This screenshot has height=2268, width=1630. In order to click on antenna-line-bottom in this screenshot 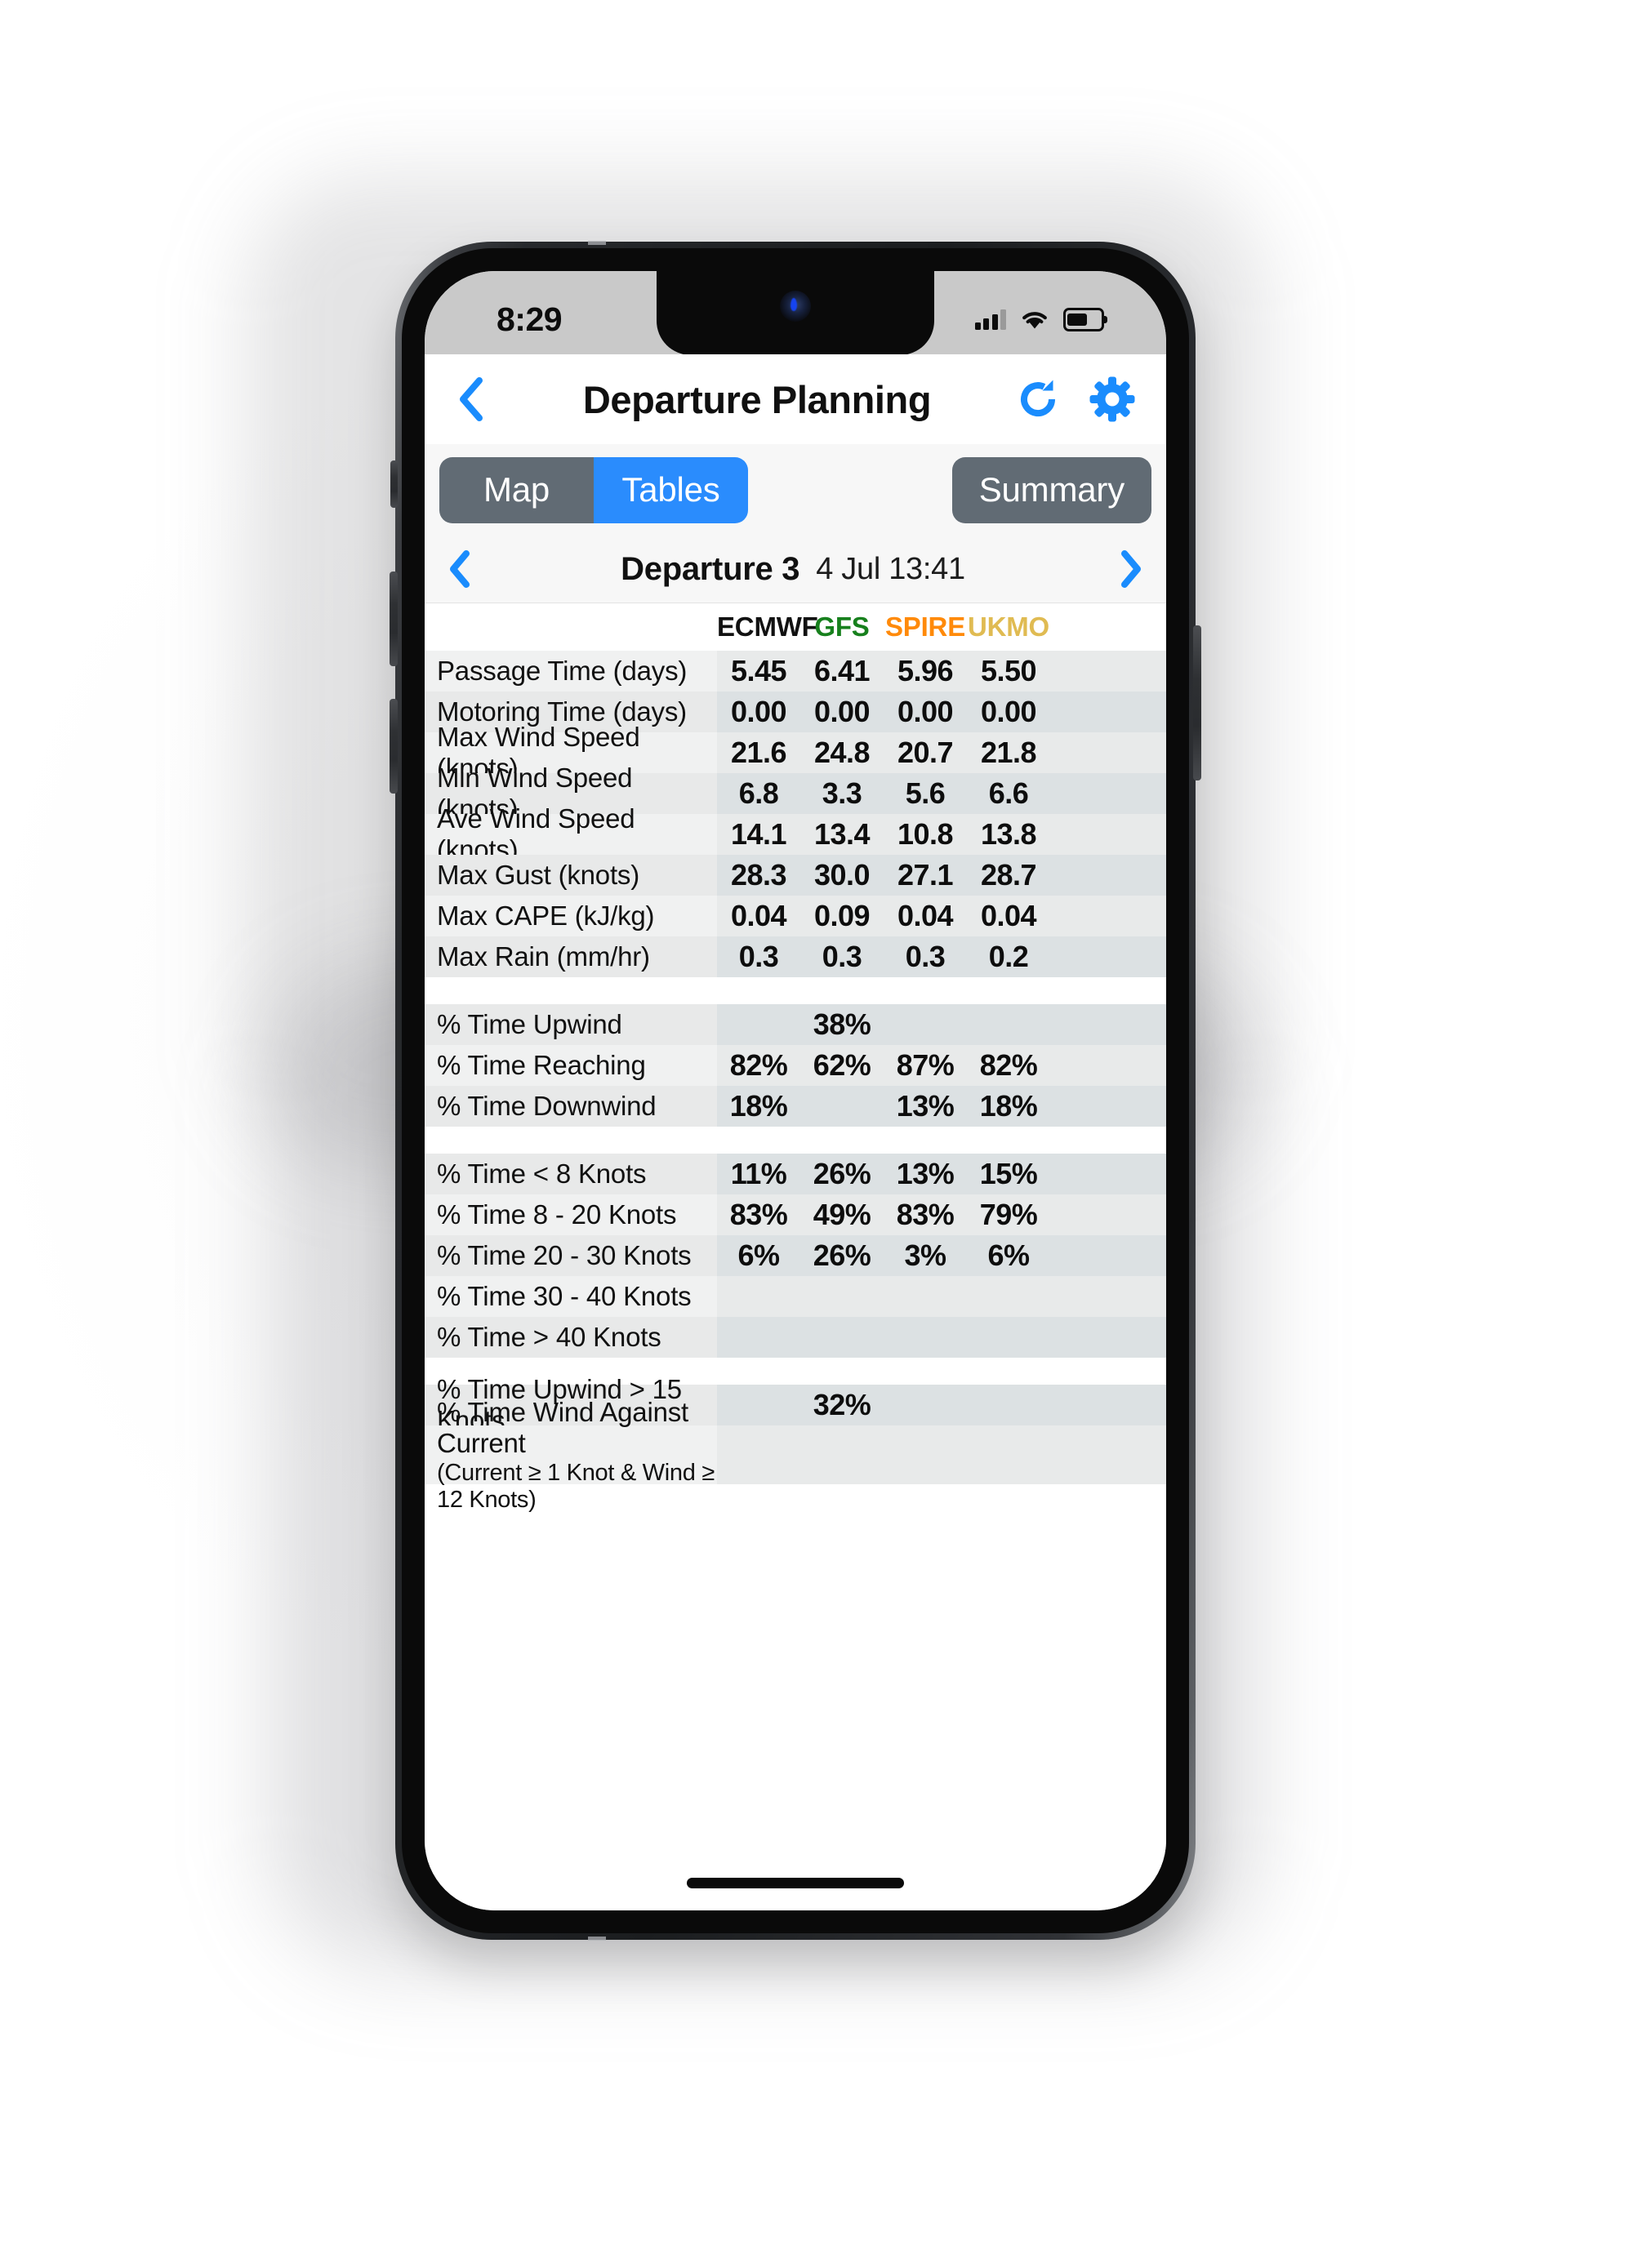, I will do `click(597, 1939)`.